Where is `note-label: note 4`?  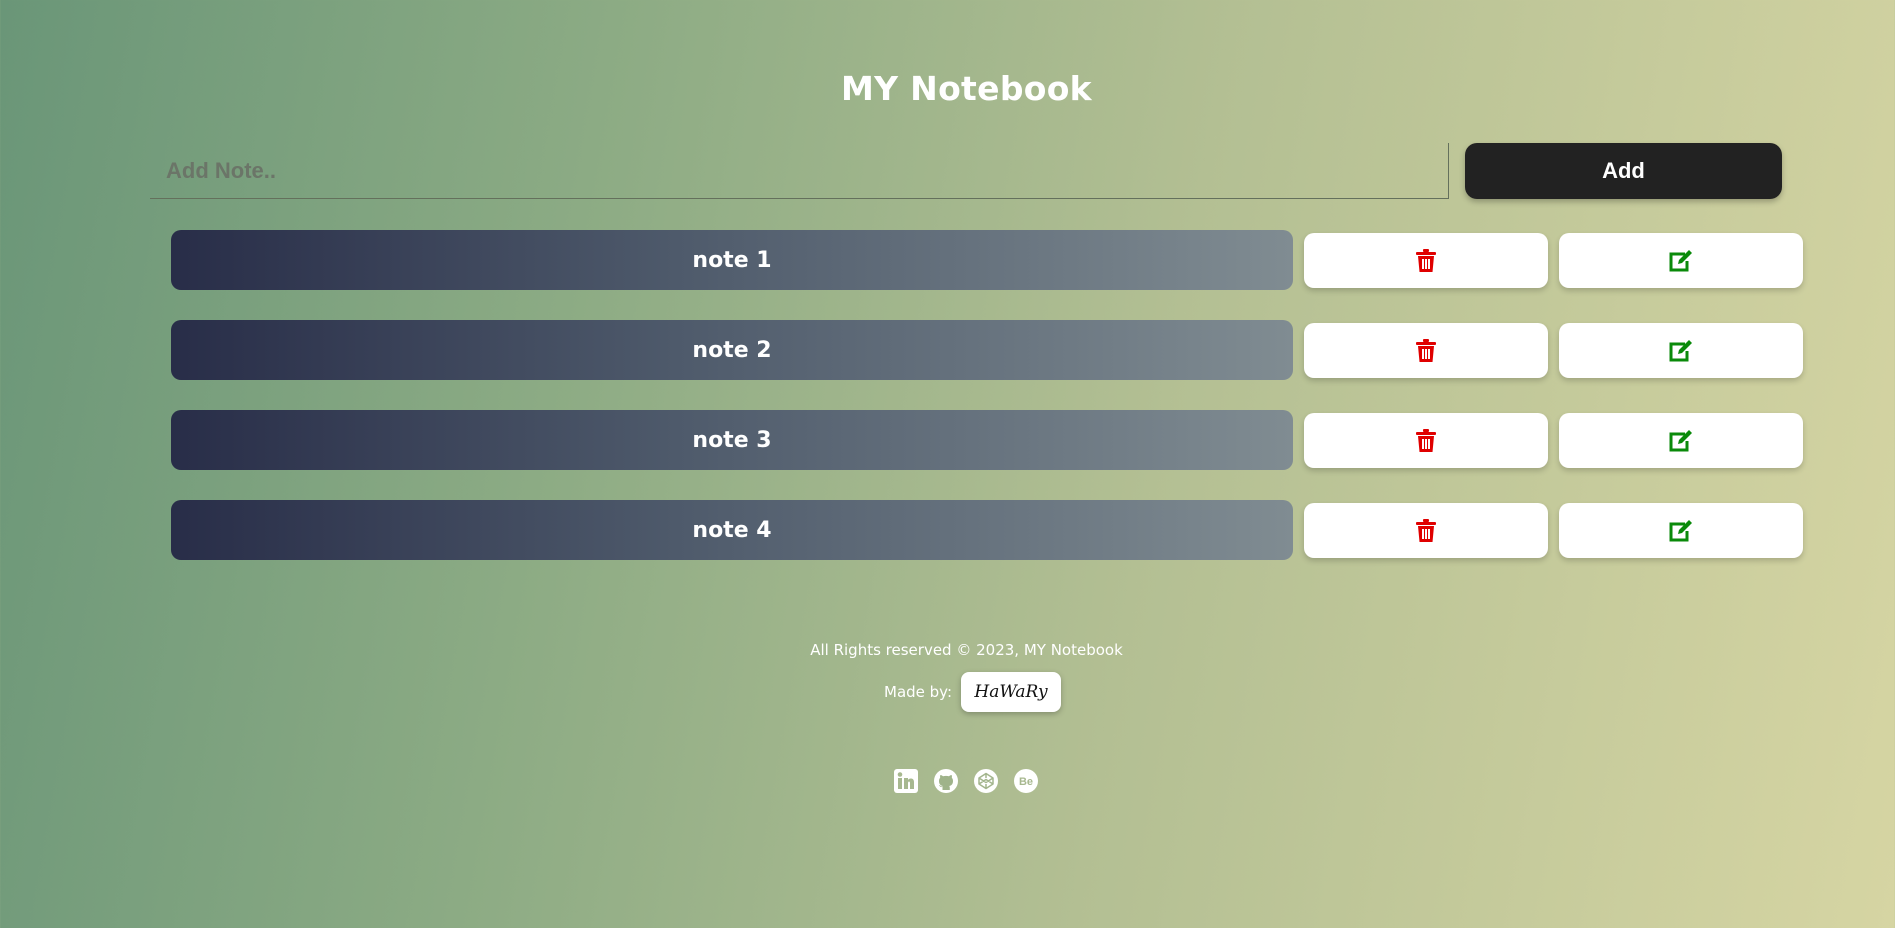 note-label: note 4 is located at coordinates (732, 530).